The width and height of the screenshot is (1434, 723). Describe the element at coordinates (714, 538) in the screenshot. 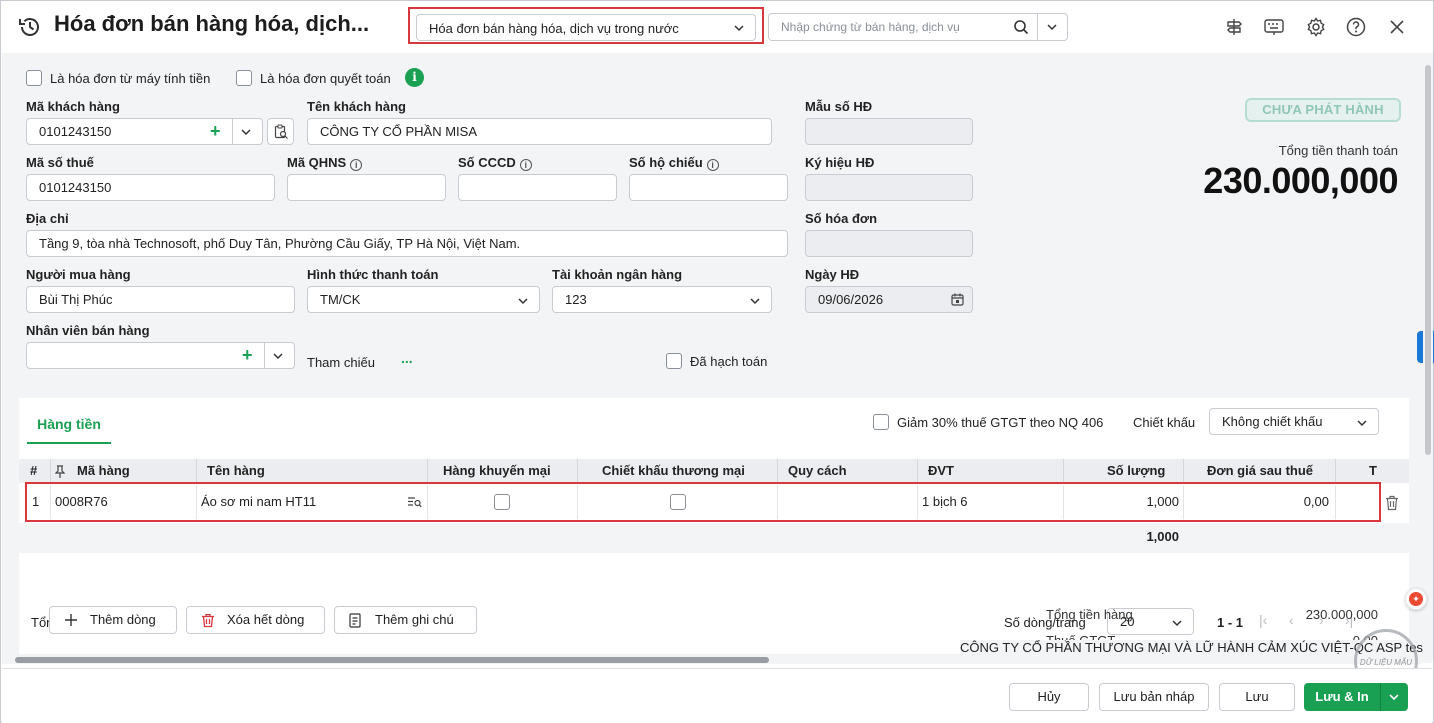

I see `quantity-sum-row: 1,000` at that location.